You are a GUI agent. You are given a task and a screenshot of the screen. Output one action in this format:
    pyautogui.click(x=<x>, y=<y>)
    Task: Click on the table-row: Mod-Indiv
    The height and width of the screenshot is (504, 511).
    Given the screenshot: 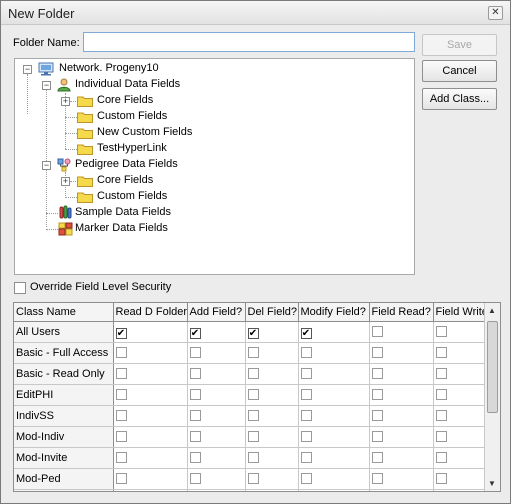 What is the action you would take?
    pyautogui.click(x=250, y=437)
    